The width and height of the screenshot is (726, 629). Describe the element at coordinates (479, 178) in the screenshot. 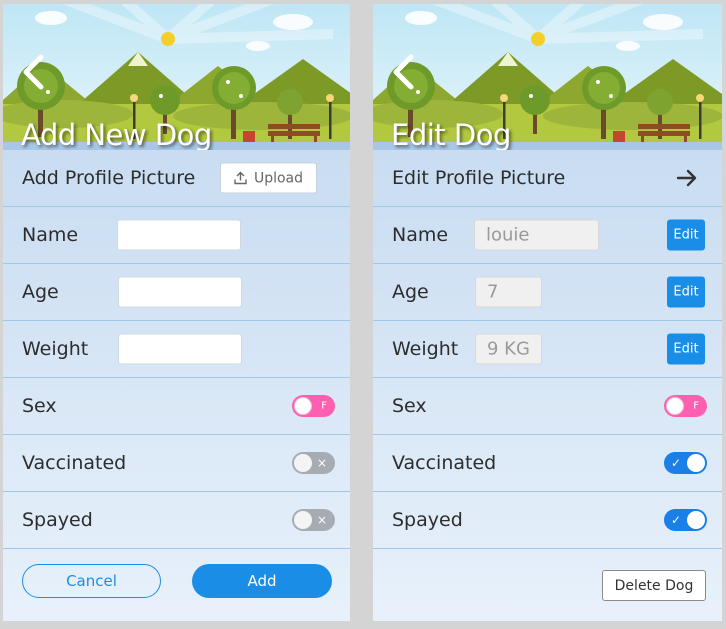

I see `profile-picture-label: Edit Profile Picture` at that location.